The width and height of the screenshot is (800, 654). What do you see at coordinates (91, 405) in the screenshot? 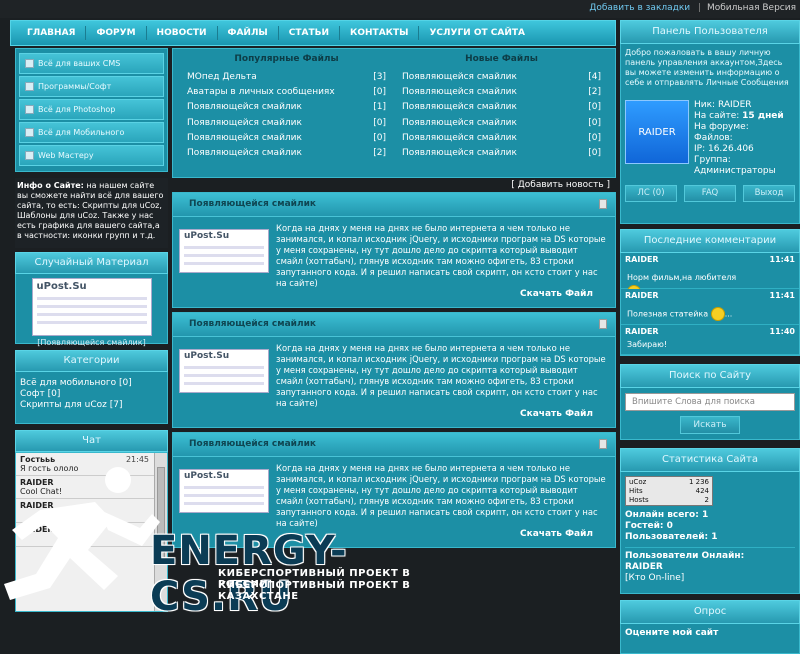
I see `category-link: Скрипты для uCoz [7]` at bounding box center [91, 405].